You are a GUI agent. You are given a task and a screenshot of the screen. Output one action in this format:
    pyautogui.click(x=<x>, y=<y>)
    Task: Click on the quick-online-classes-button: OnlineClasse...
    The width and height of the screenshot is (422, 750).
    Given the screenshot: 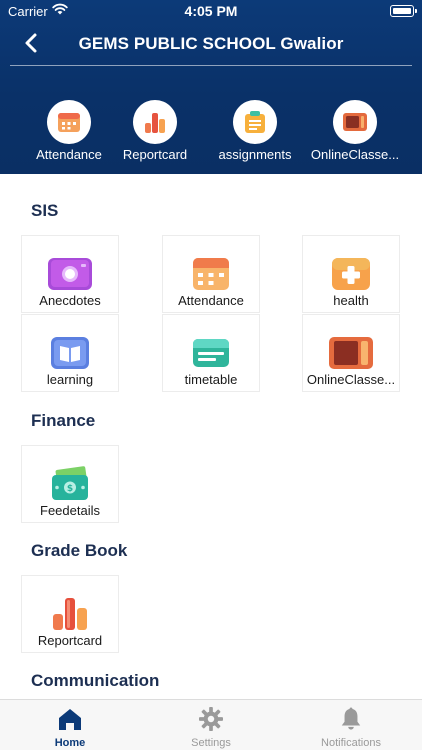 What is the action you would take?
    pyautogui.click(x=355, y=131)
    